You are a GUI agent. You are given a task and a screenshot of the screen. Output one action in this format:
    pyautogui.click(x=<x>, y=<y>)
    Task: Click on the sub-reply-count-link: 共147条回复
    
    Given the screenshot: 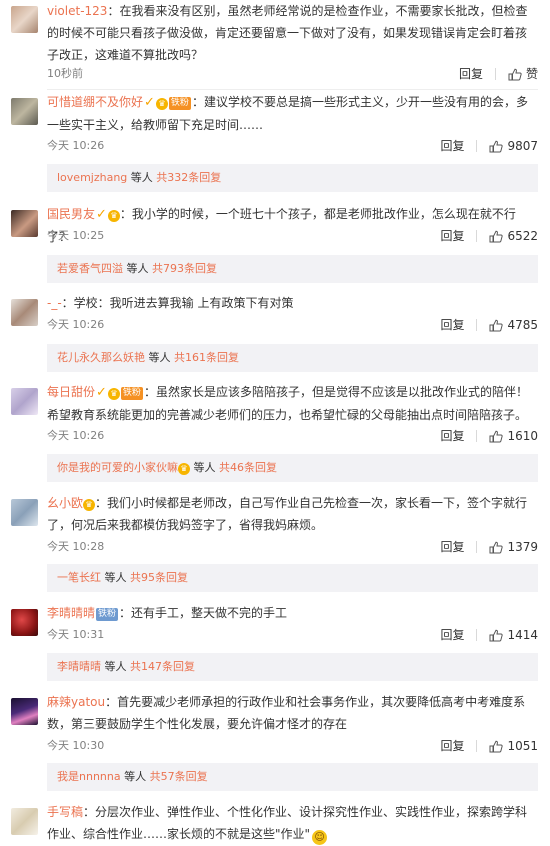 What is the action you would take?
    pyautogui.click(x=162, y=666)
    